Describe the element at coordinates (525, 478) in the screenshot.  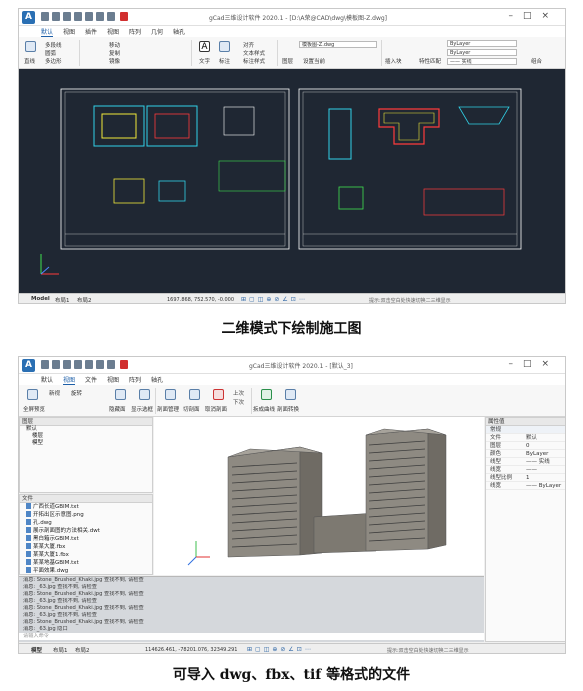
I see `property-row: 线型比例 1` at that location.